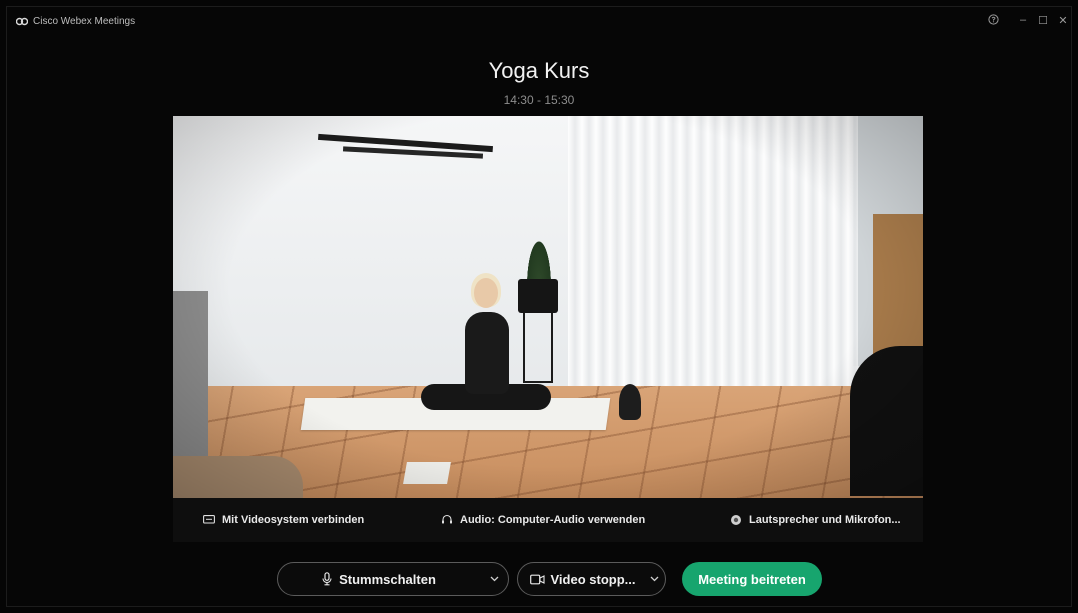 This screenshot has width=1078, height=613. Describe the element at coordinates (387, 579) in the screenshot. I see `mute-label: Stummschalten` at that location.